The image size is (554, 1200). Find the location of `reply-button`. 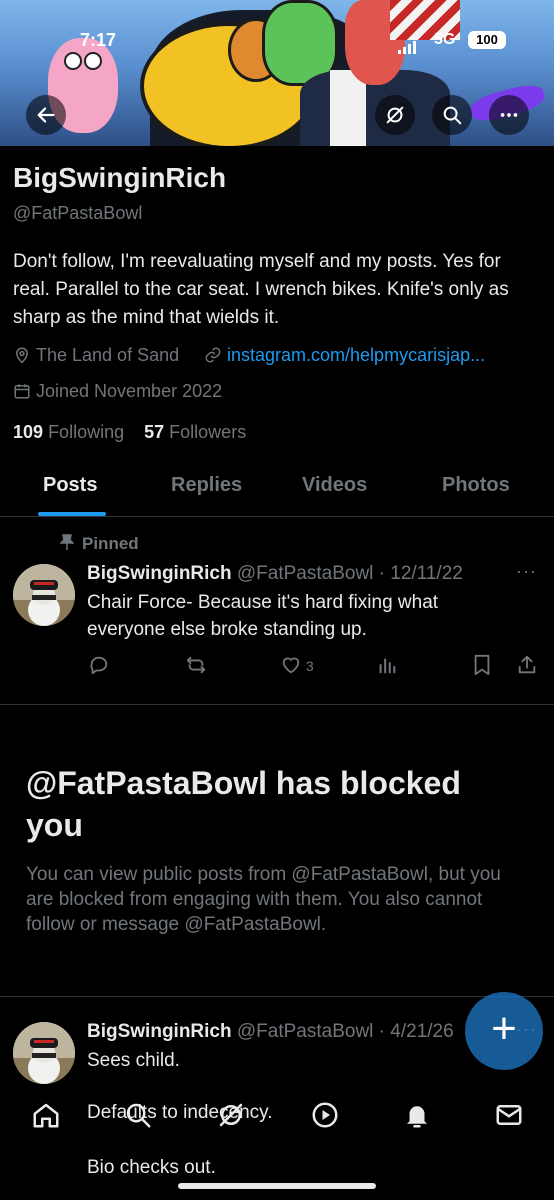

reply-button is located at coordinates (99, 666).